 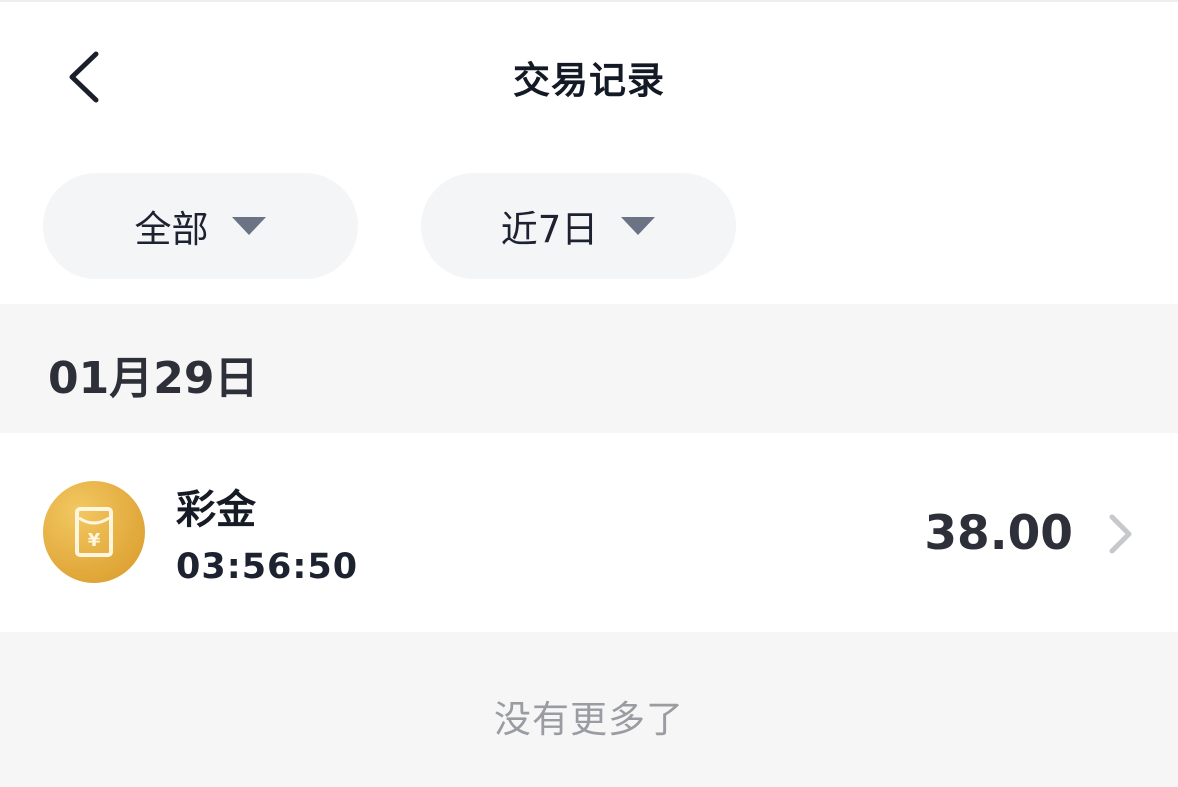 I want to click on no-more-text: 没有更多了, so click(x=589, y=719).